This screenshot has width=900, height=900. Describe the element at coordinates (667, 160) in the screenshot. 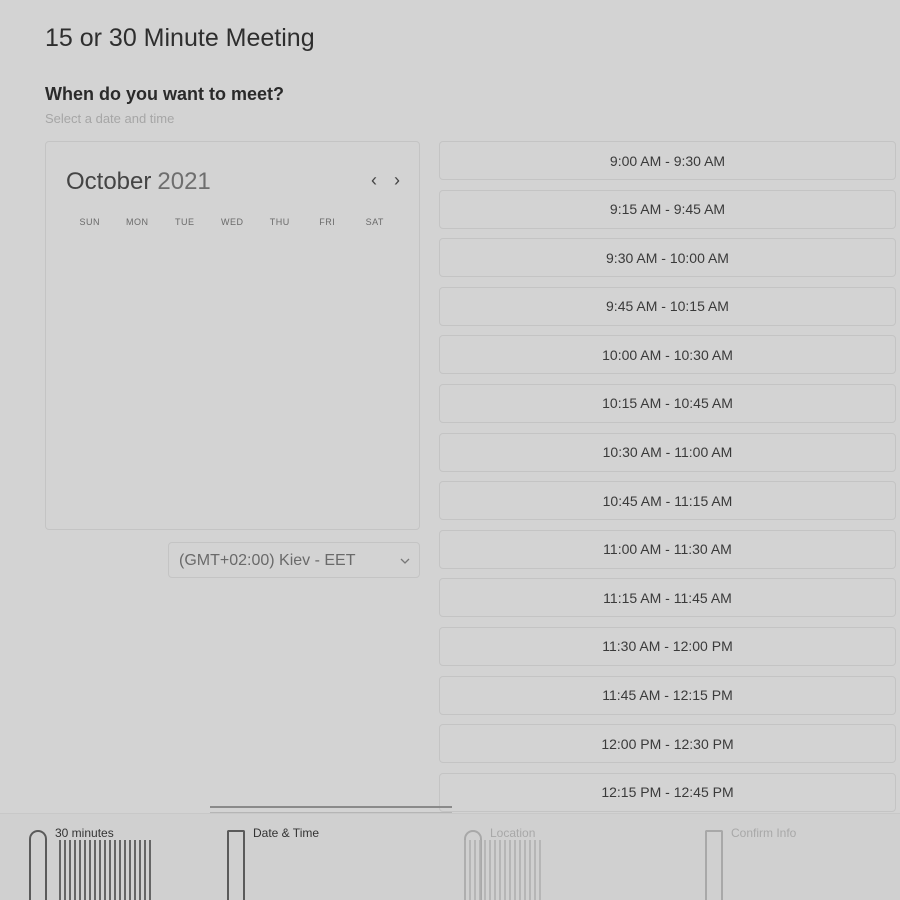

I see `time-slot-button: 9:00 AM - 9:30 AM` at that location.